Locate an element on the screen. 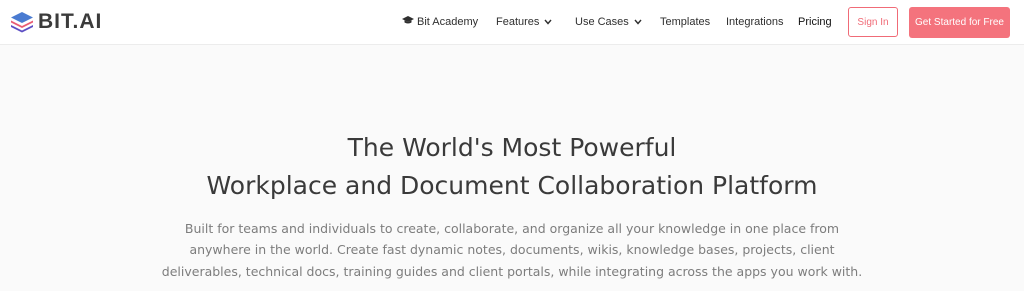  nav-bit-academy: Bit Academy is located at coordinates (440, 22).